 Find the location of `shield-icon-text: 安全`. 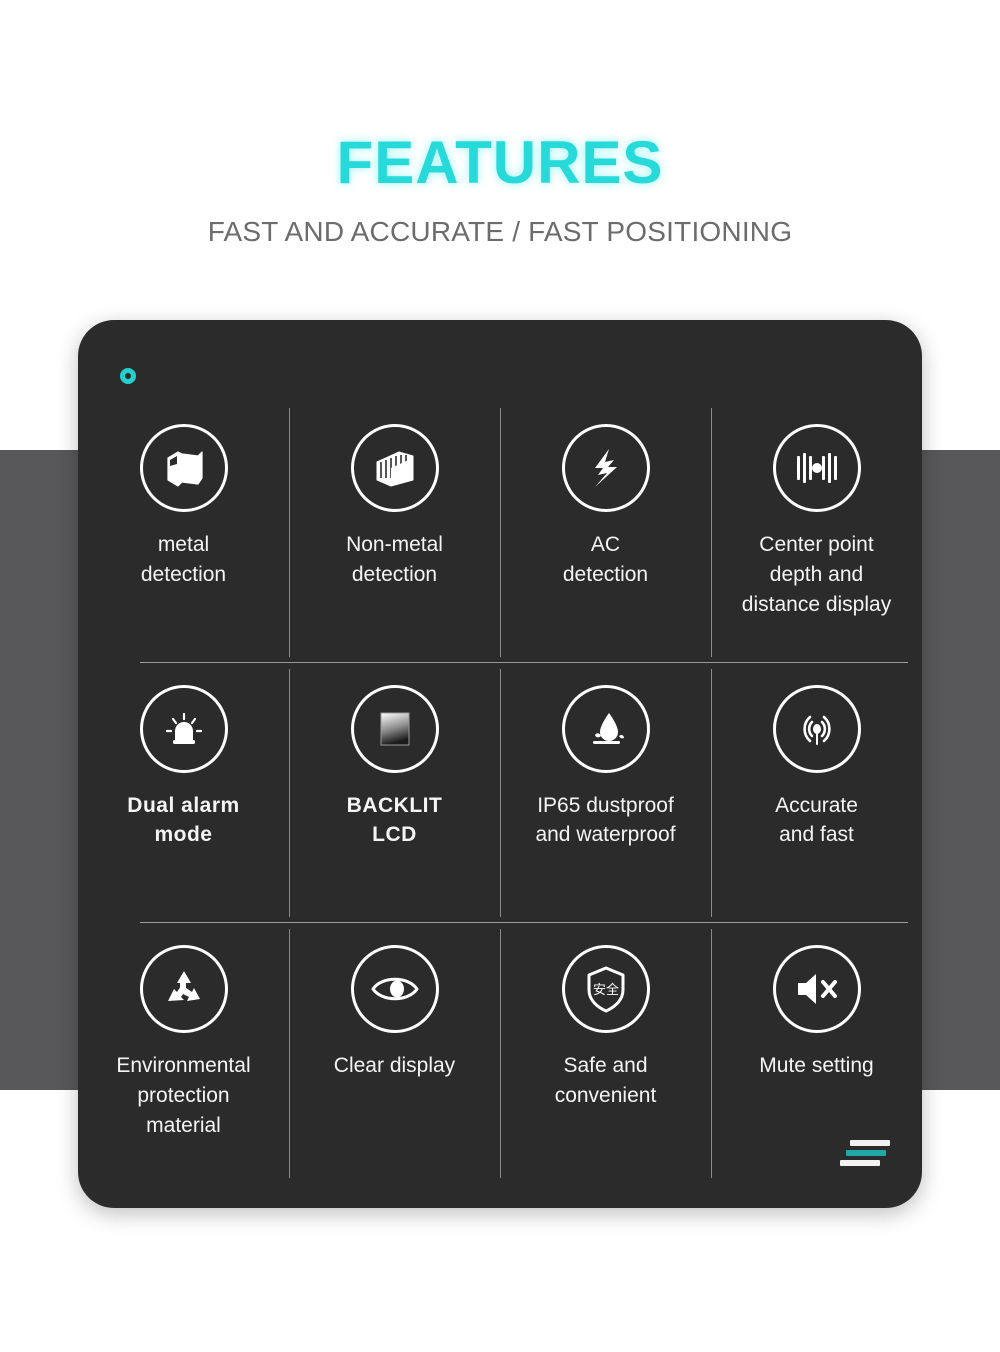

shield-icon-text: 安全 is located at coordinates (605, 990).